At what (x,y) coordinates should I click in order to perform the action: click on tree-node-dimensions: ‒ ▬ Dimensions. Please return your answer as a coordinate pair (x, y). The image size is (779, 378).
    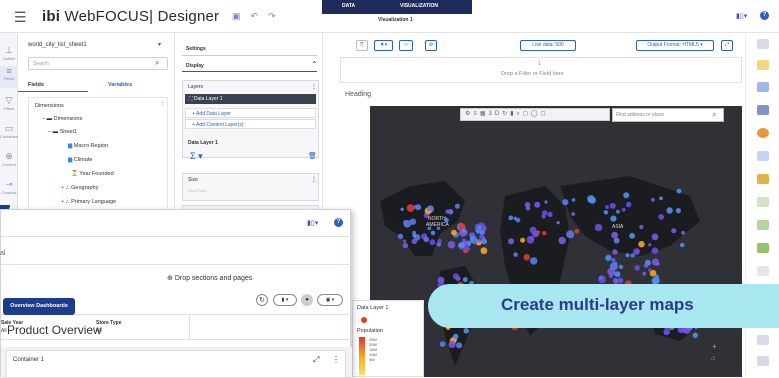
    Looking at the image, I should click on (62, 119).